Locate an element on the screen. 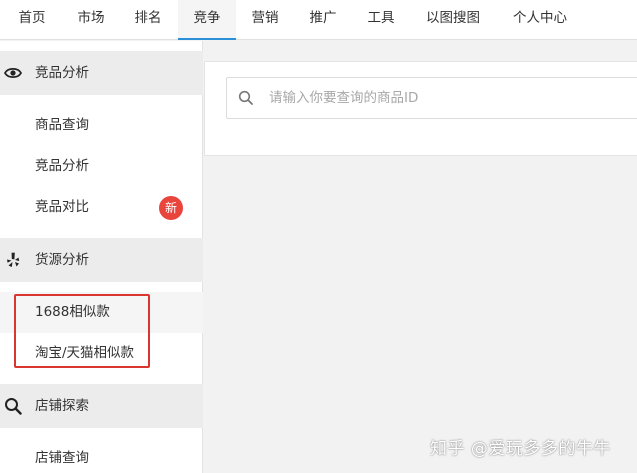 Image resolution: width=637 pixels, height=473 pixels. nav-personal-center: 个人中心 is located at coordinates (540, 20).